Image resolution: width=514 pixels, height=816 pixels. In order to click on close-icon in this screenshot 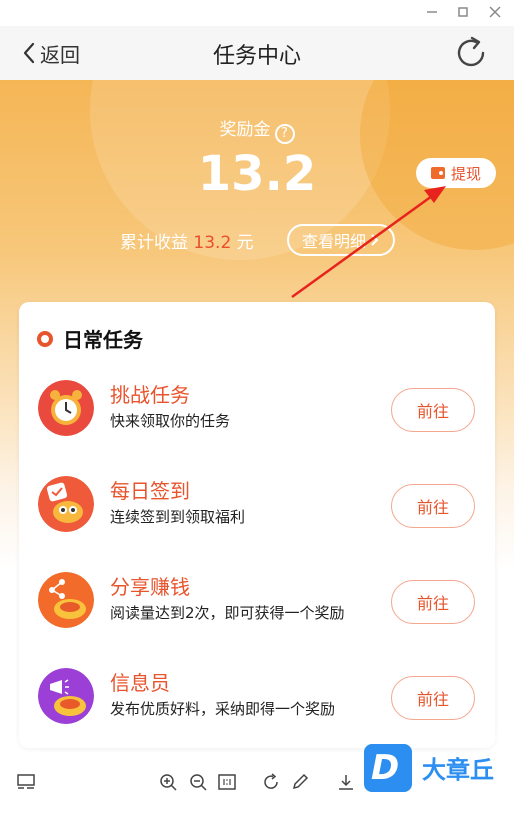, I will do `click(495, 12)`.